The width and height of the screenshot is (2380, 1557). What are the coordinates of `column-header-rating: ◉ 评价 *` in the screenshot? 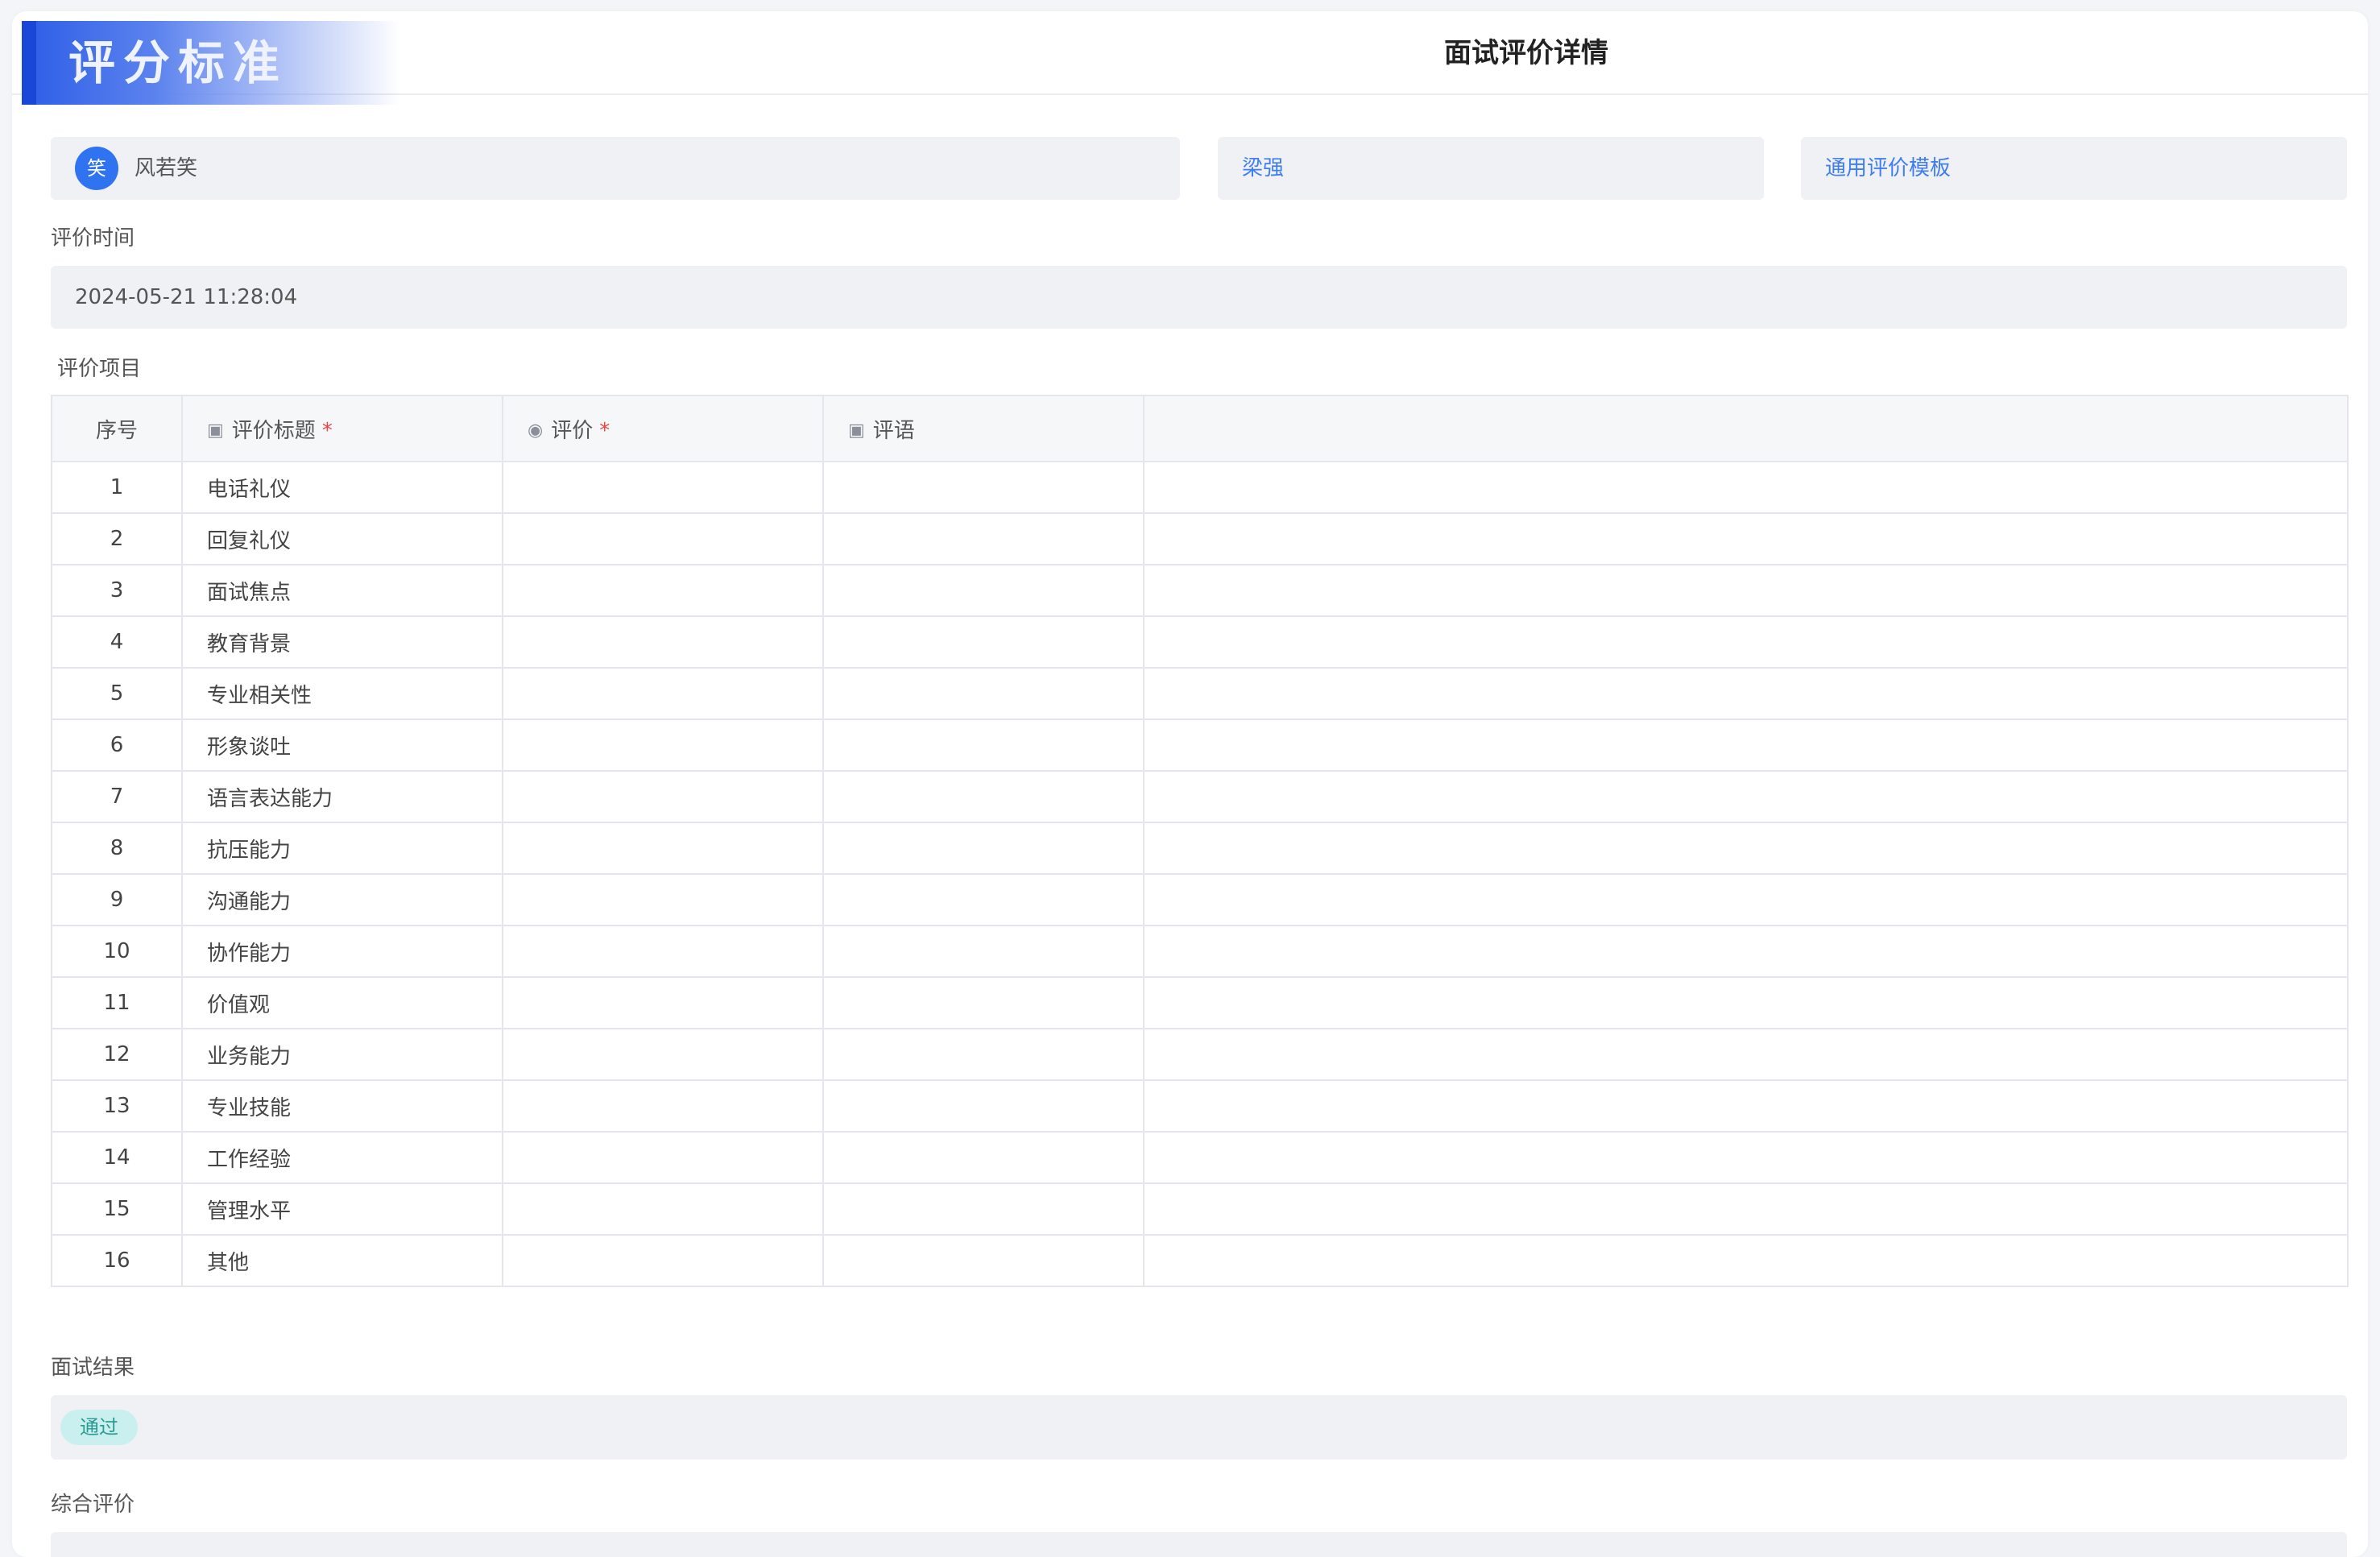 It's located at (663, 428).